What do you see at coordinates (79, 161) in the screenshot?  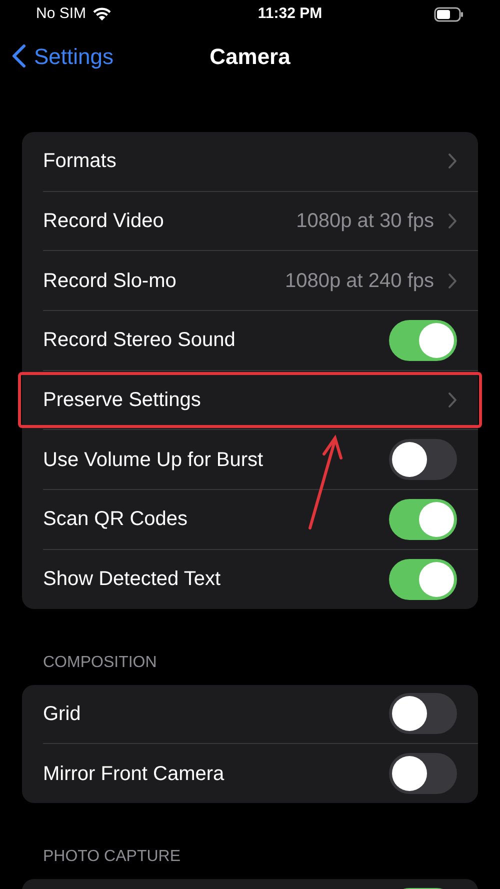 I see `row-label: Formats` at bounding box center [79, 161].